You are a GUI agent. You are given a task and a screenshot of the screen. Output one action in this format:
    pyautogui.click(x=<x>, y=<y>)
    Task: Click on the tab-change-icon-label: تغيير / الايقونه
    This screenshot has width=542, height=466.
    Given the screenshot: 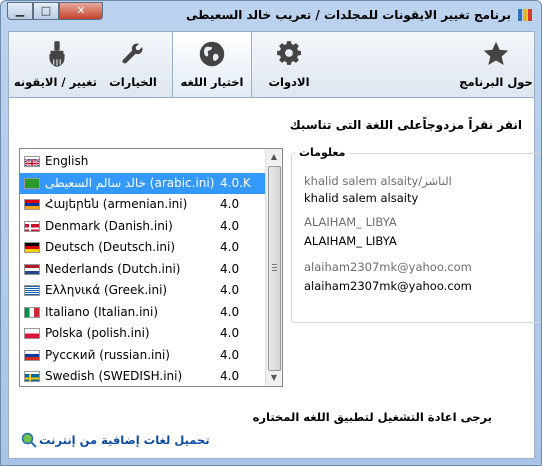 What is the action you would take?
    pyautogui.click(x=55, y=82)
    